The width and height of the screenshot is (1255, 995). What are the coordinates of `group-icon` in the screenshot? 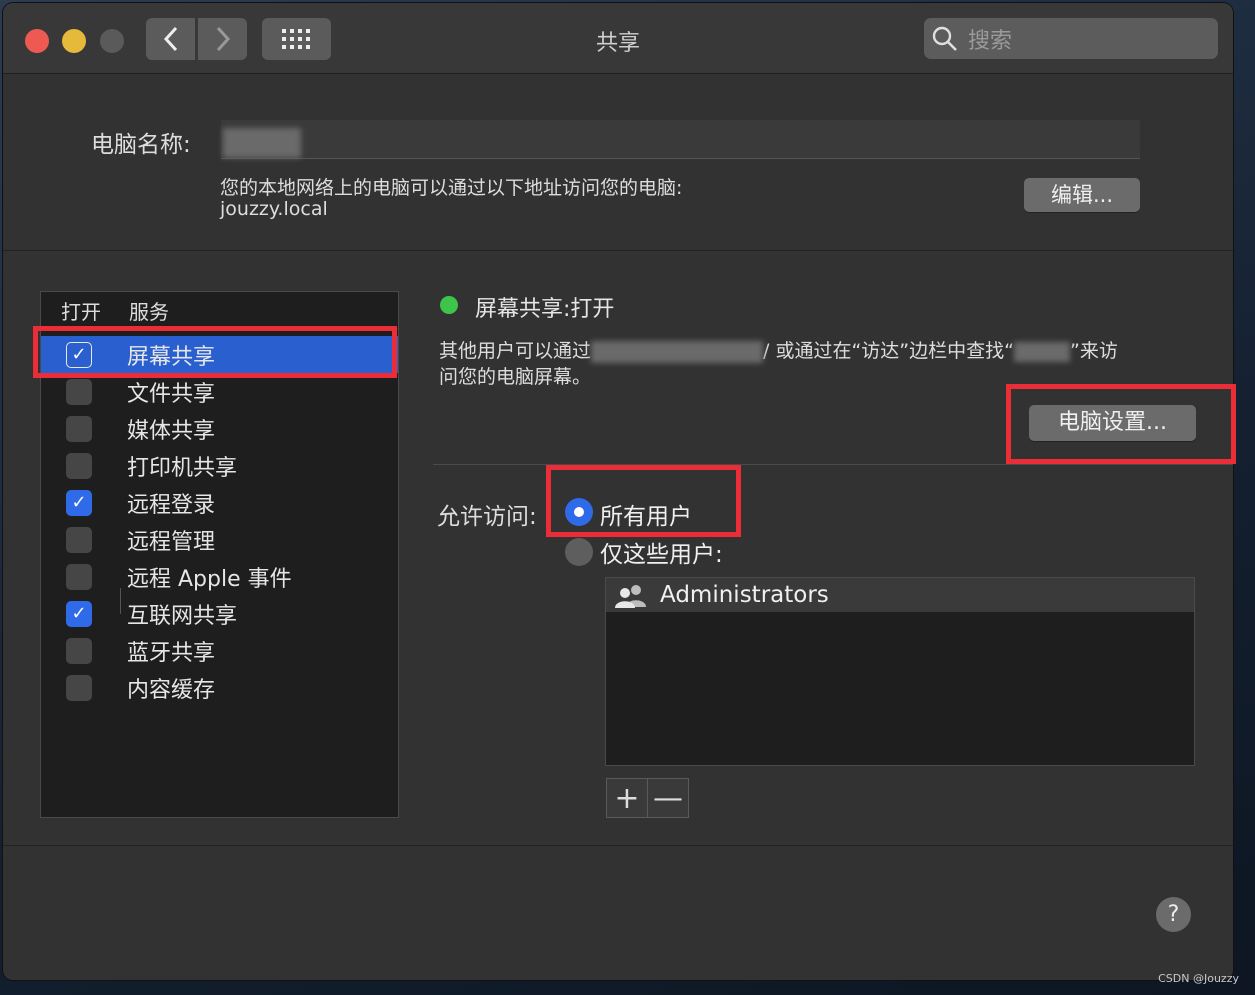 It's located at (630, 596).